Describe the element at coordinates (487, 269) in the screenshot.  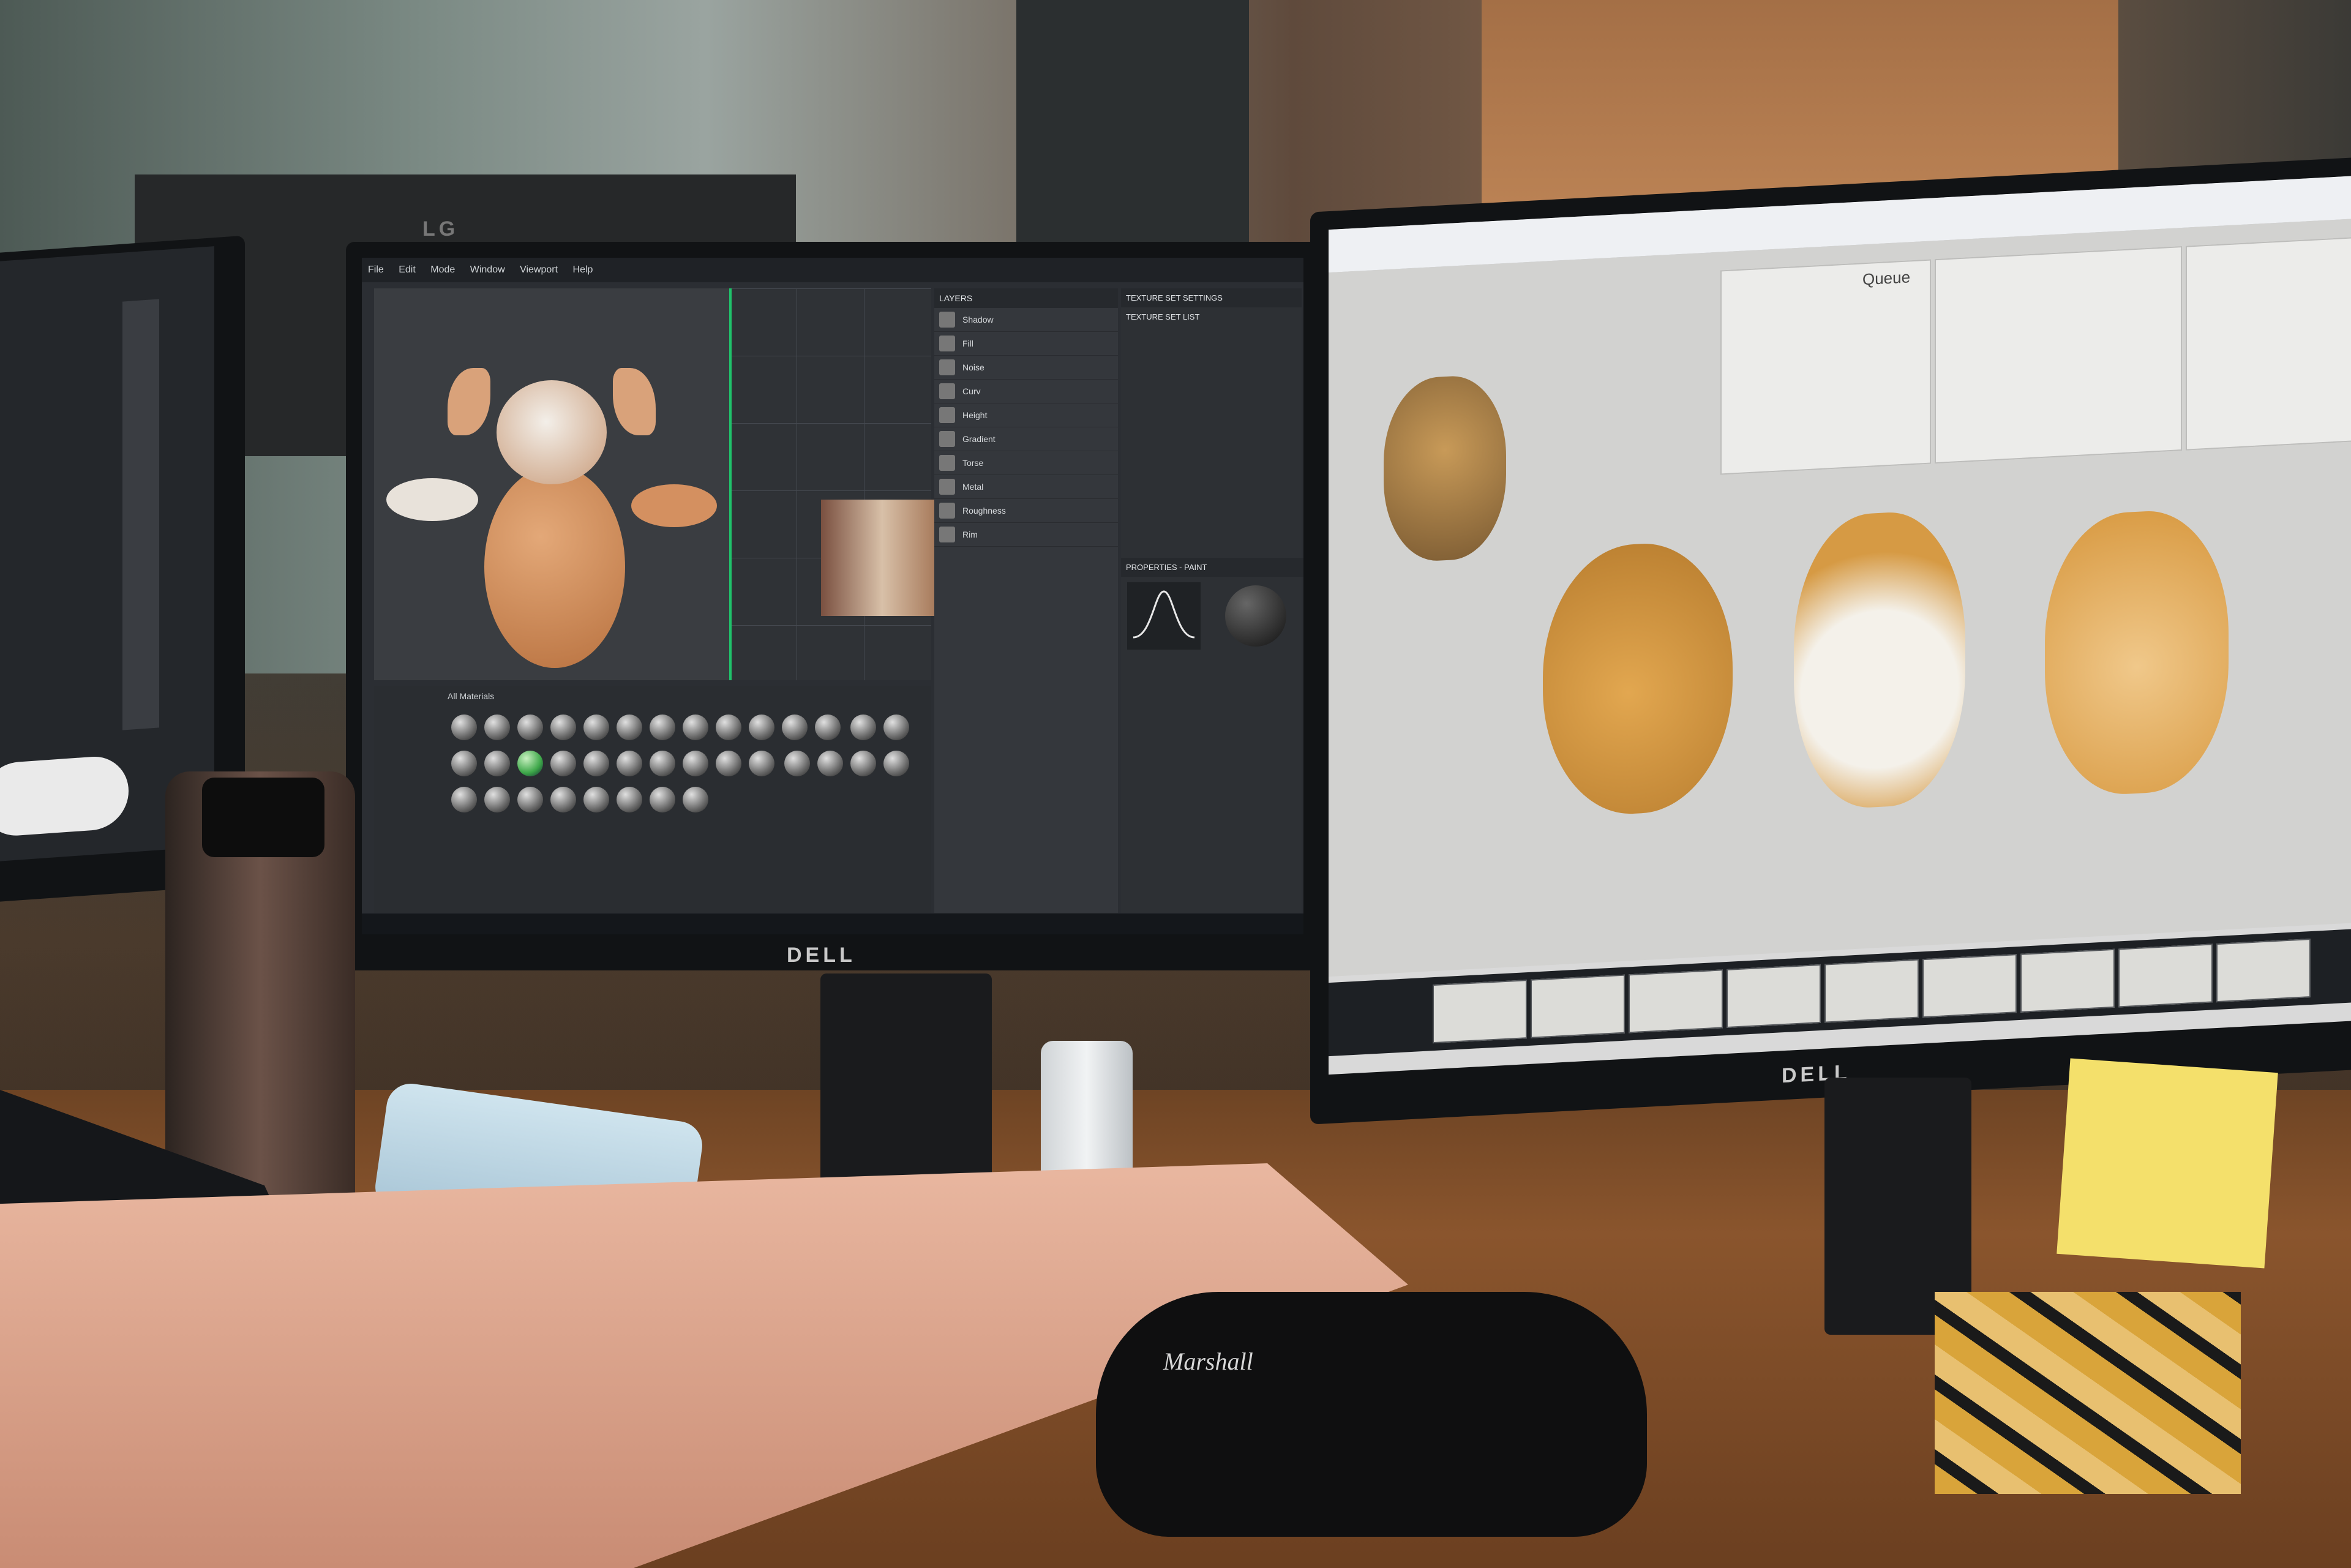
I see `menu-window: Window` at that location.